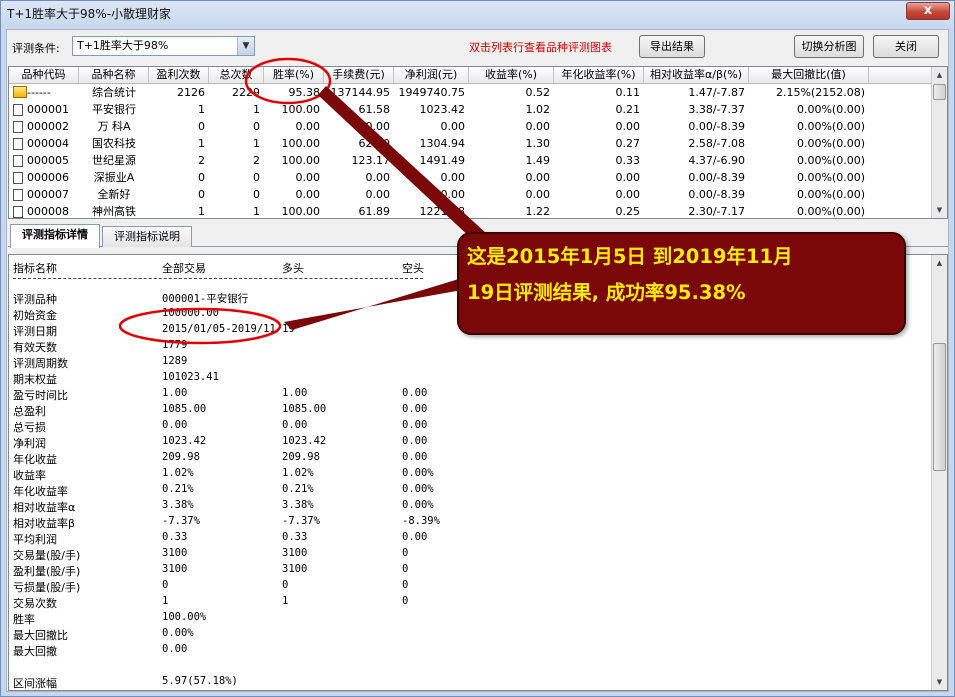  I want to click on stock-document-icon, so click(18, 144).